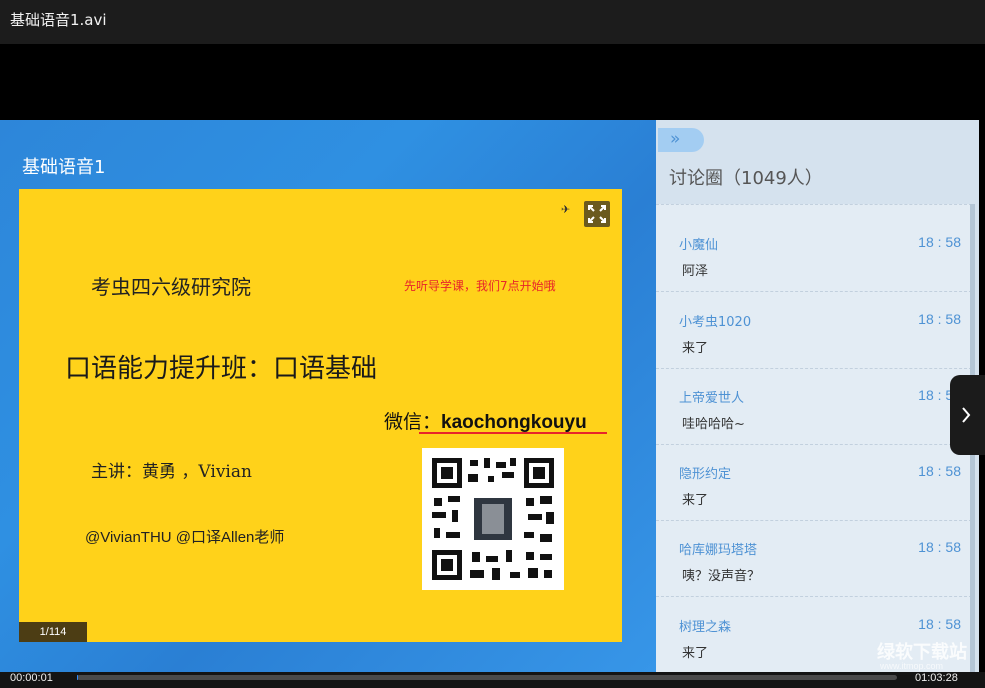 This screenshot has height=688, width=985. I want to click on list-item: 上帝爱世人 18 : 58 哇哈哈哈~, so click(814, 425).